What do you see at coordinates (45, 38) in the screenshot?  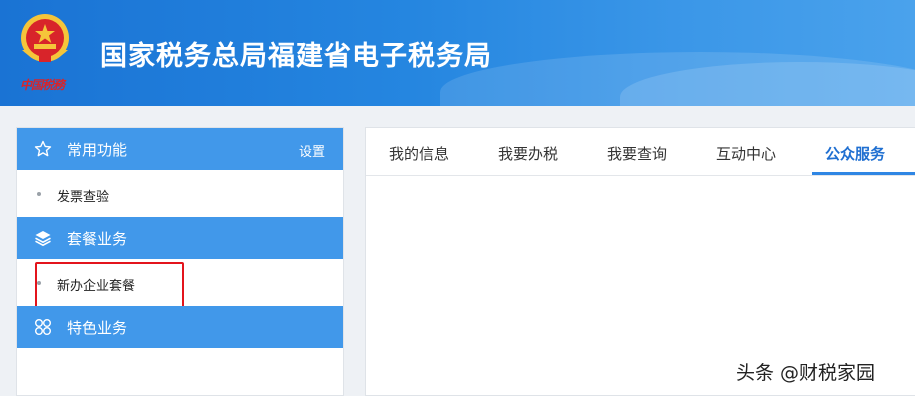 I see `national-tax-emblem-icon` at bounding box center [45, 38].